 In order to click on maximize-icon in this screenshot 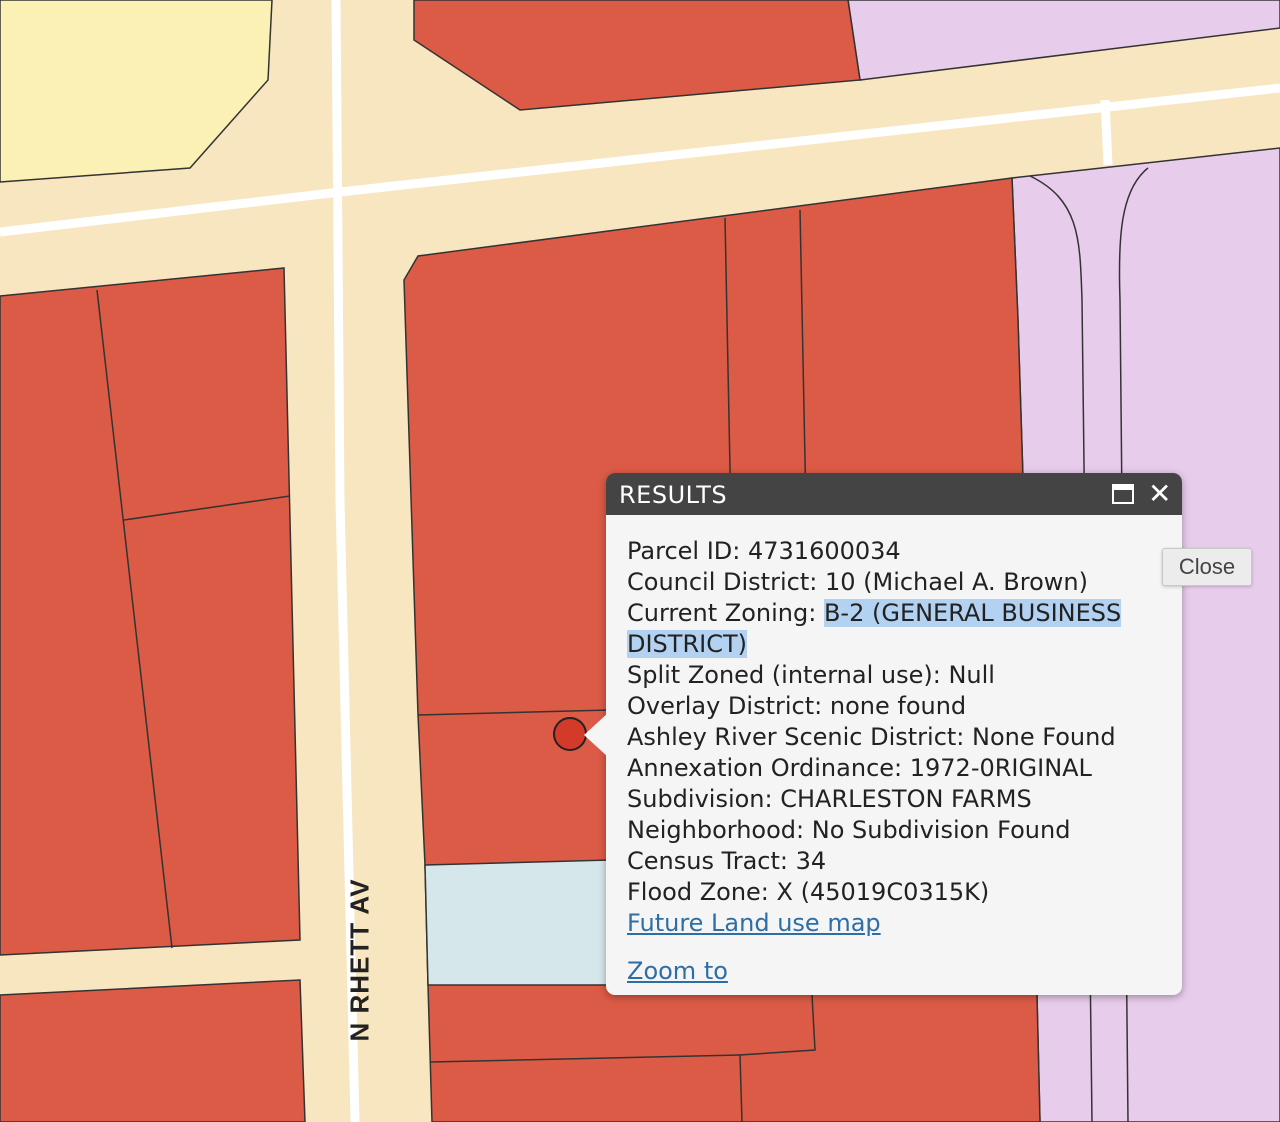, I will do `click(1123, 494)`.